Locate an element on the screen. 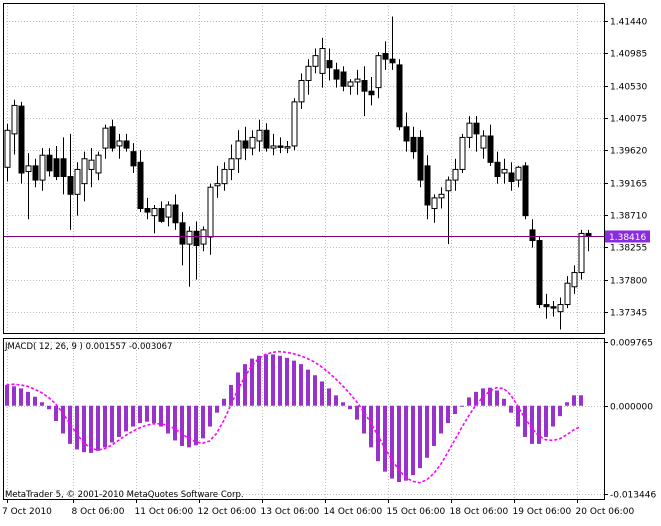  time-tick-label: 20 Oct 06:00 is located at coordinates (605, 512).